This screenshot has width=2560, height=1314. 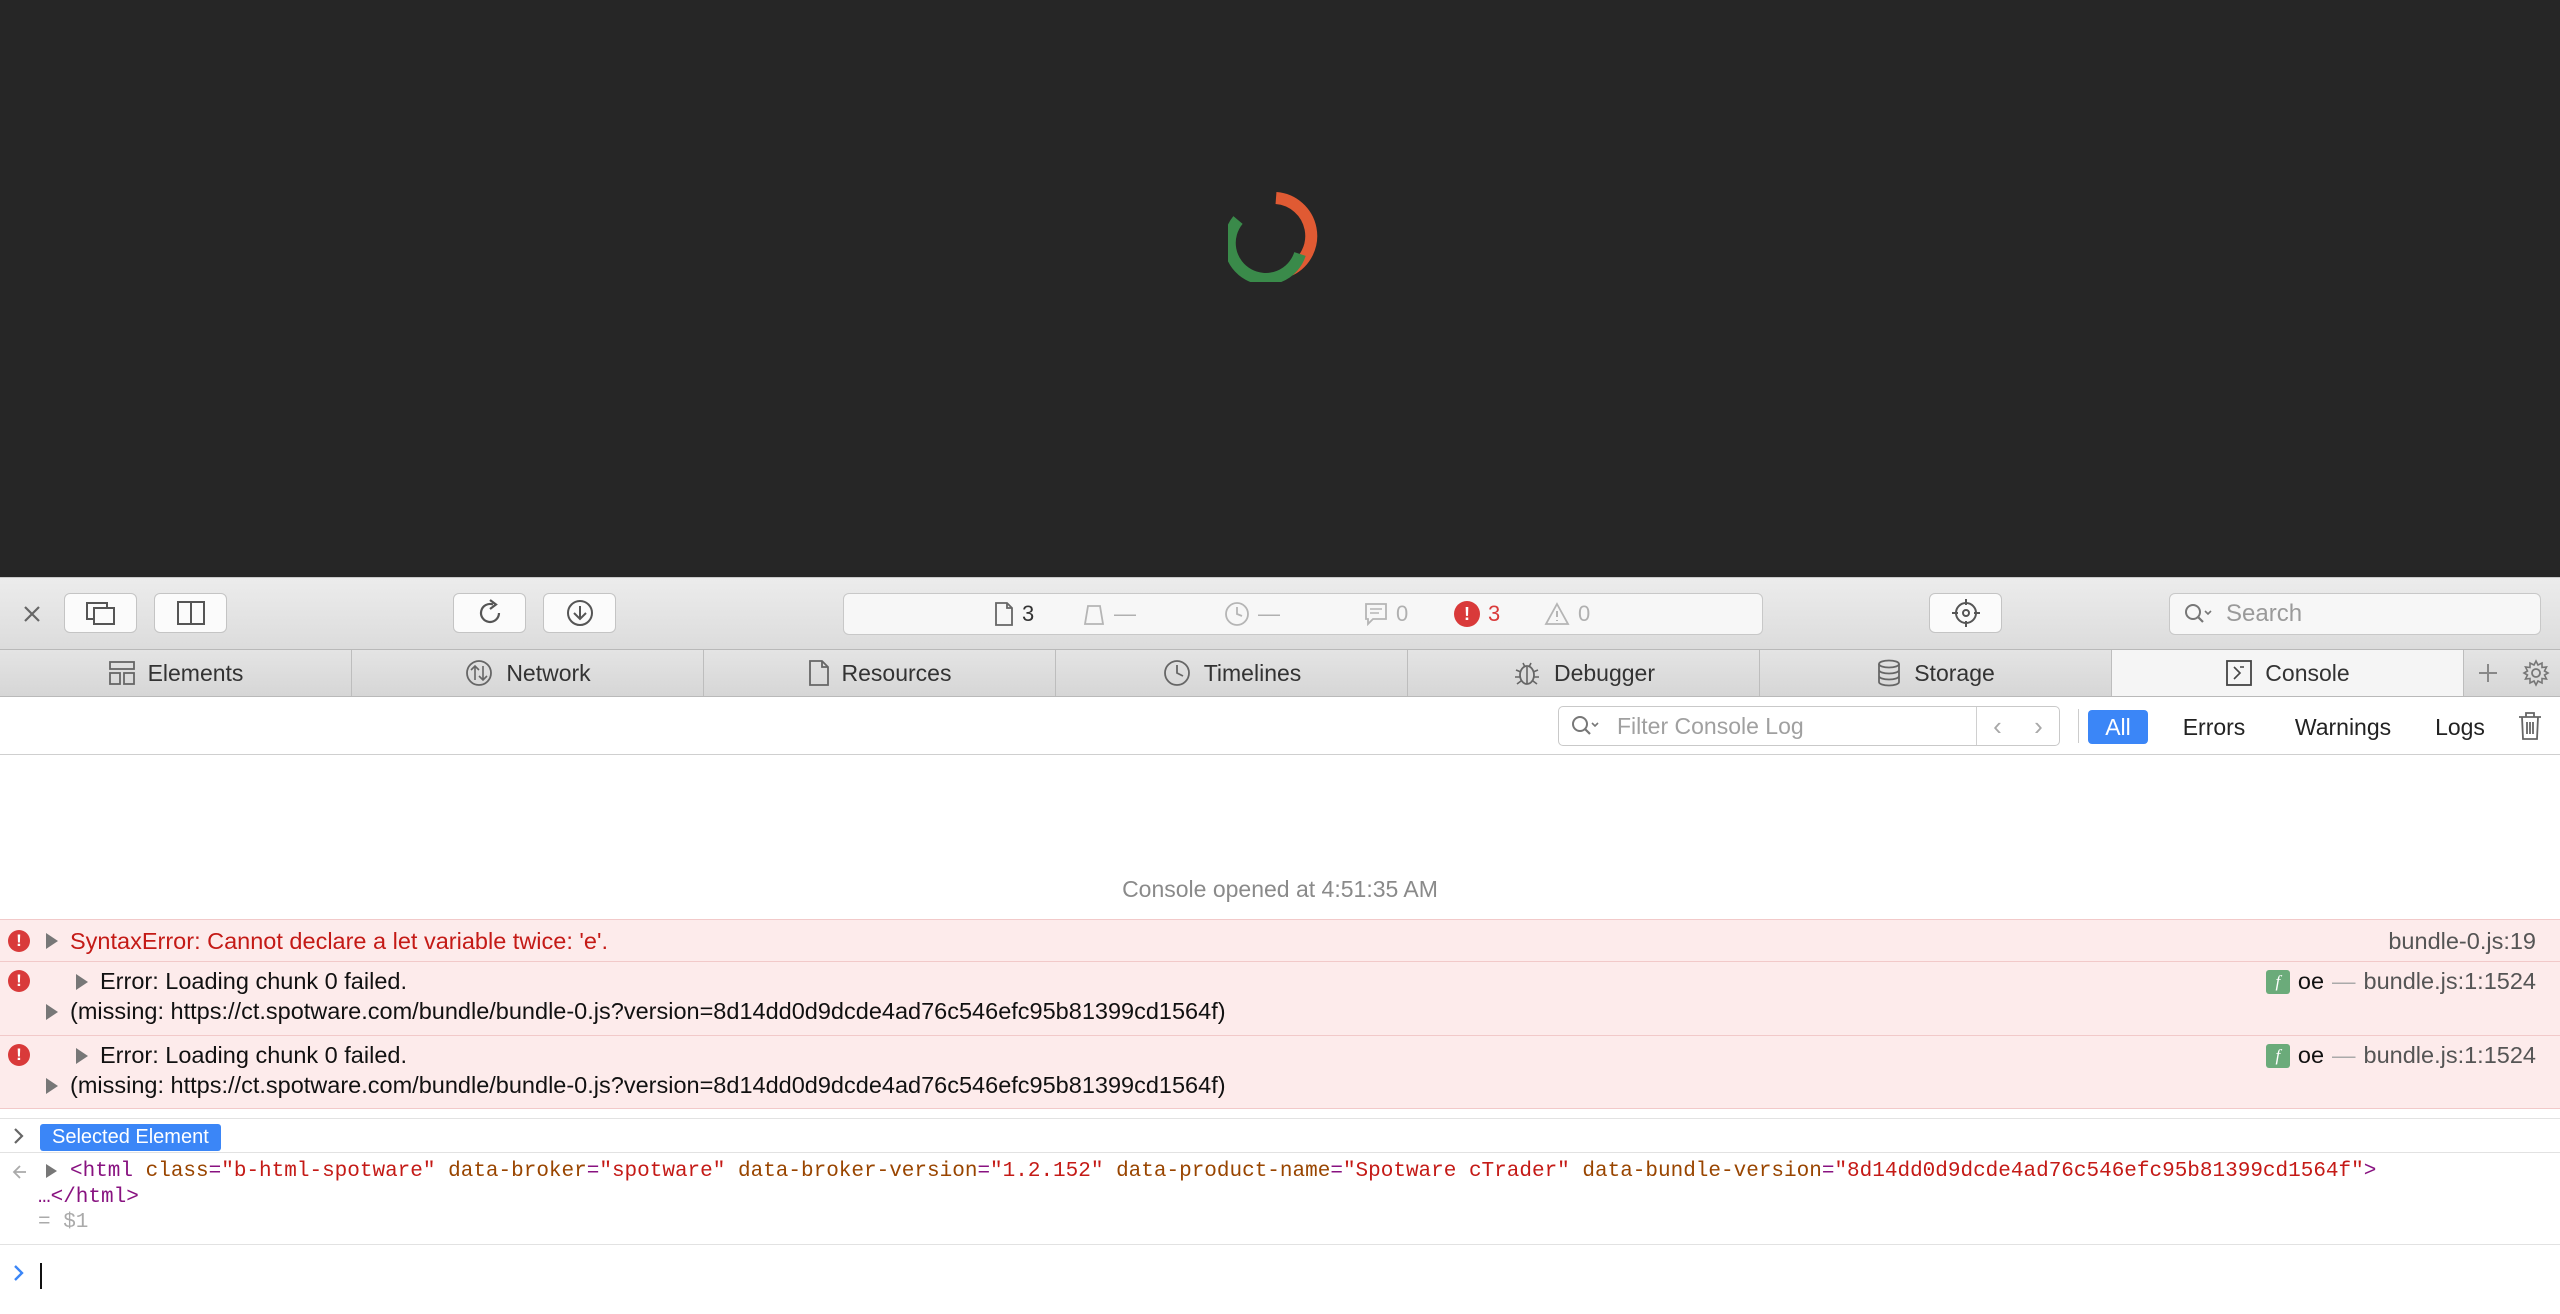 I want to click on loading-spinner-icon, so click(x=1273, y=237).